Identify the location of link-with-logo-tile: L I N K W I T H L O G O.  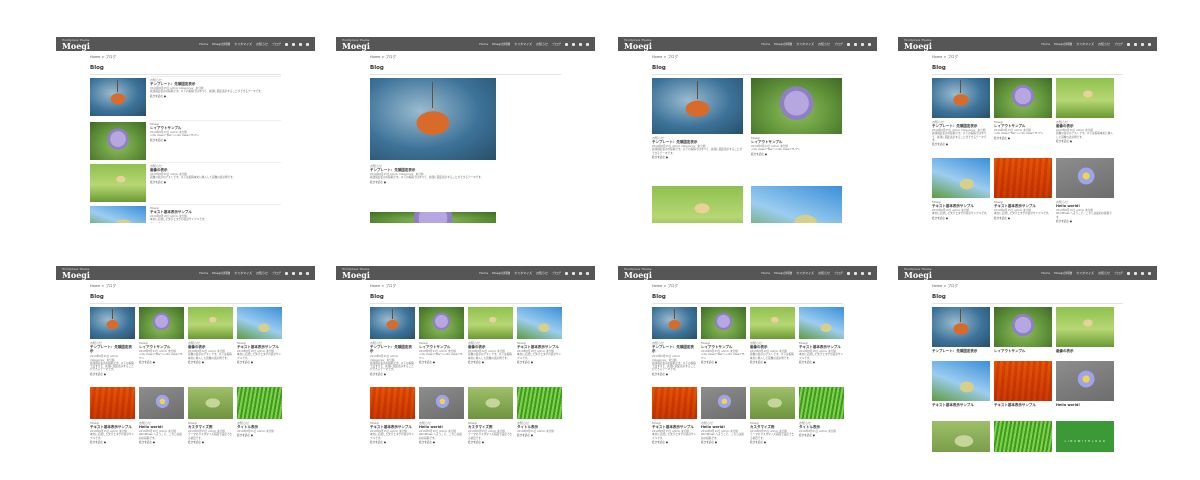
(1085, 436).